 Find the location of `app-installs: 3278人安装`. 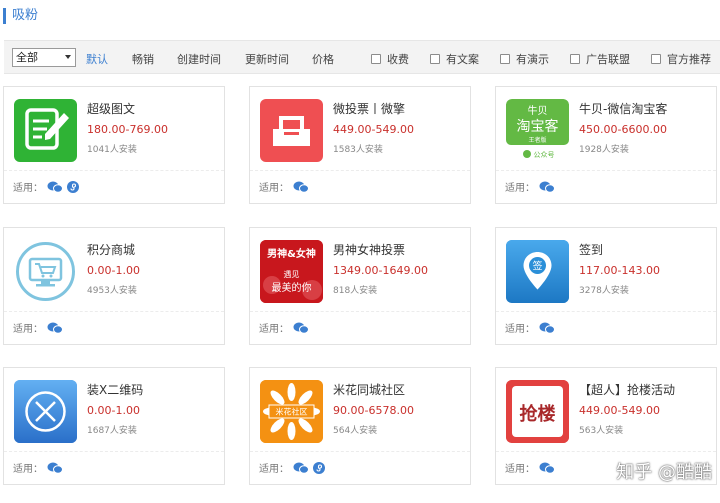

app-installs: 3278人安装 is located at coordinates (604, 291).